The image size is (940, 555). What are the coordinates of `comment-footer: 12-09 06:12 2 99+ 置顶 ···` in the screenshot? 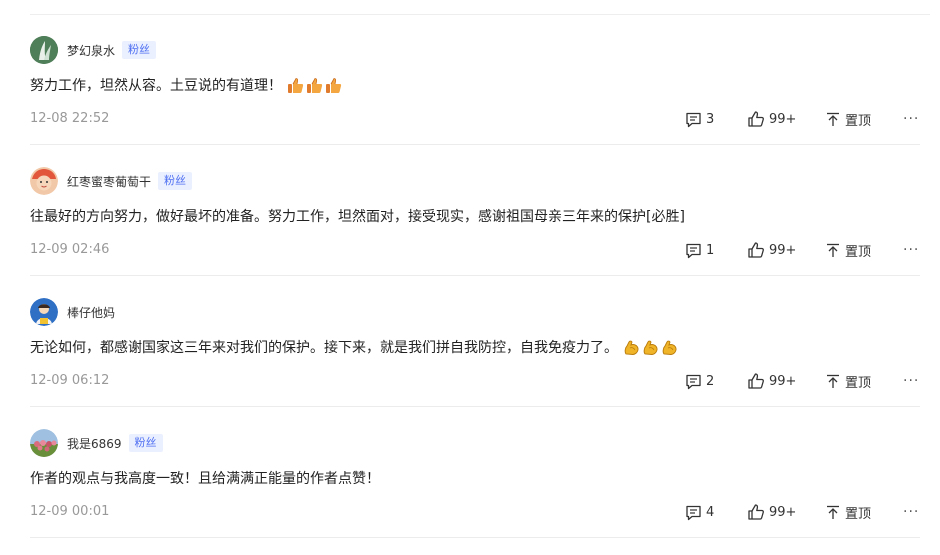 It's located at (475, 381).